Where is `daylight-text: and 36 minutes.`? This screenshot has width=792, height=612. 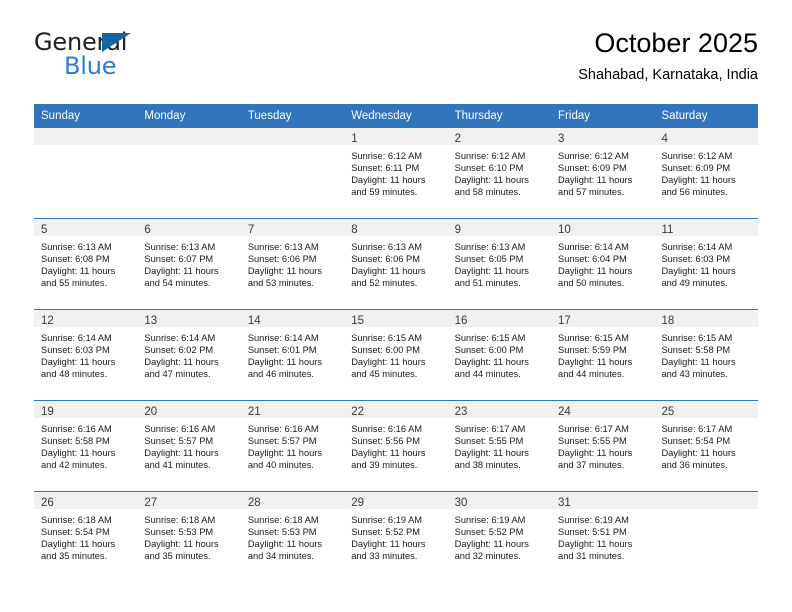 daylight-text: and 36 minutes. is located at coordinates (694, 465).